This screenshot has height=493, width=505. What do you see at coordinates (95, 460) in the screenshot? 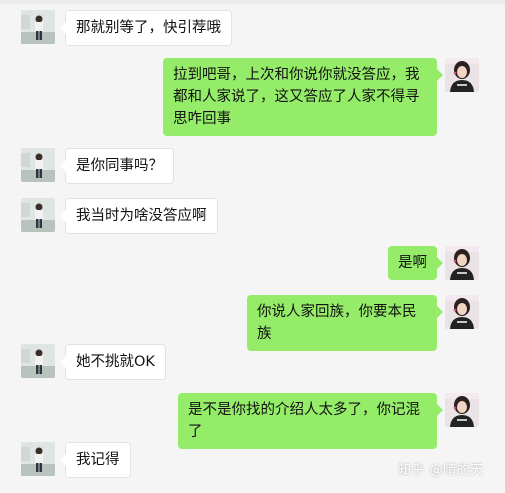
I see `received-message-bubble: 我记得` at bounding box center [95, 460].